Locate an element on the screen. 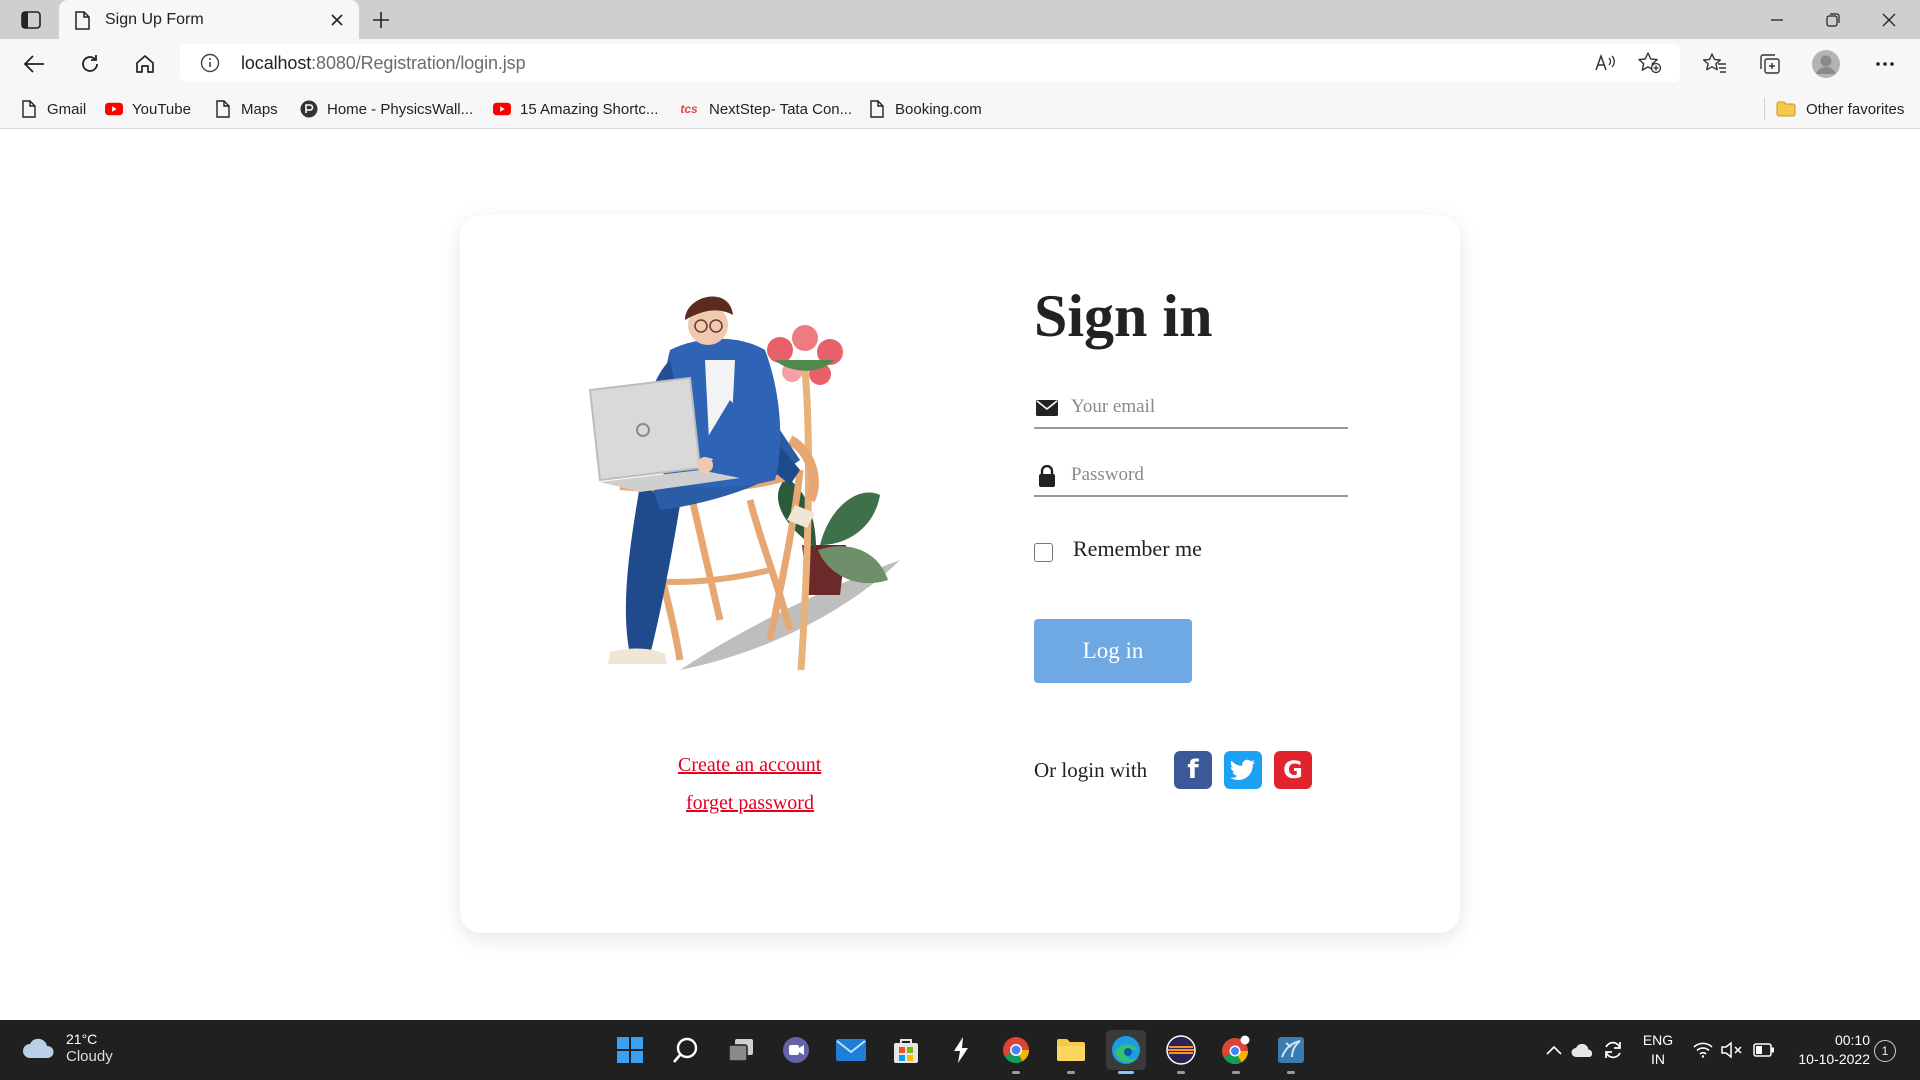 The image size is (1920, 1080). bookmark-label: Gmail is located at coordinates (67, 109).